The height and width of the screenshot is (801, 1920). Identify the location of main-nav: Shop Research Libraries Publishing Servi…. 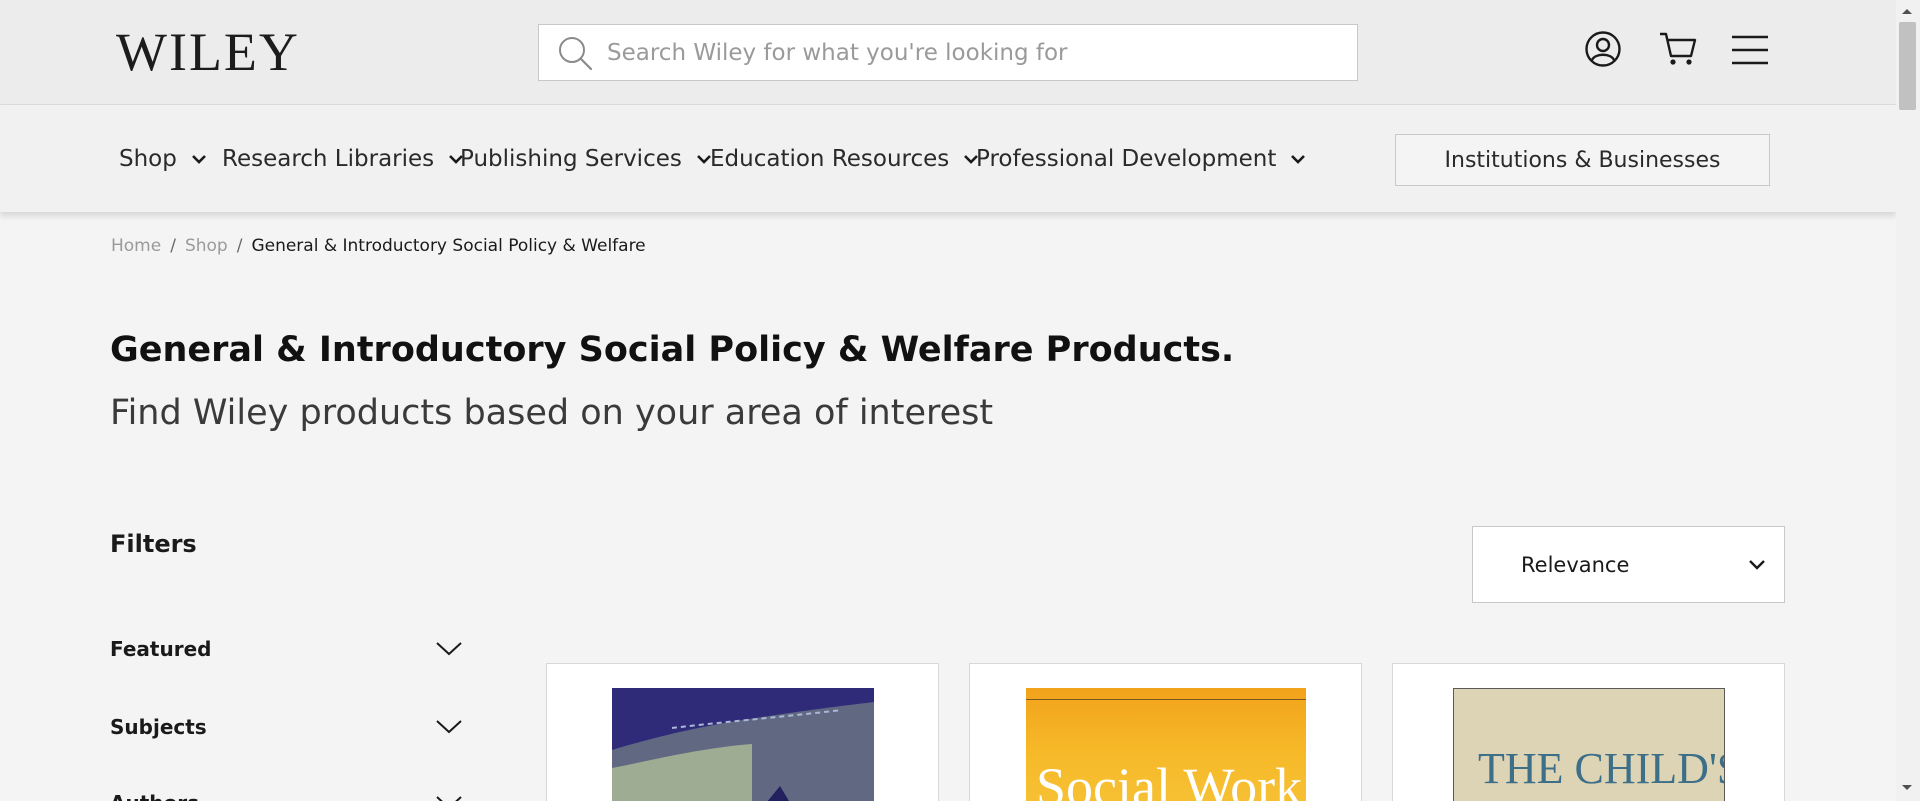
(948, 158).